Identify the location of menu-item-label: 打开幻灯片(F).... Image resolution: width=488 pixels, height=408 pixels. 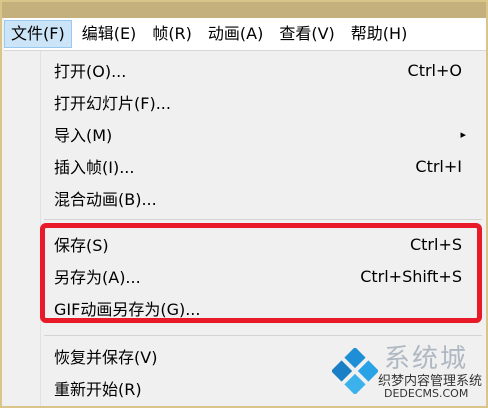
(112, 103).